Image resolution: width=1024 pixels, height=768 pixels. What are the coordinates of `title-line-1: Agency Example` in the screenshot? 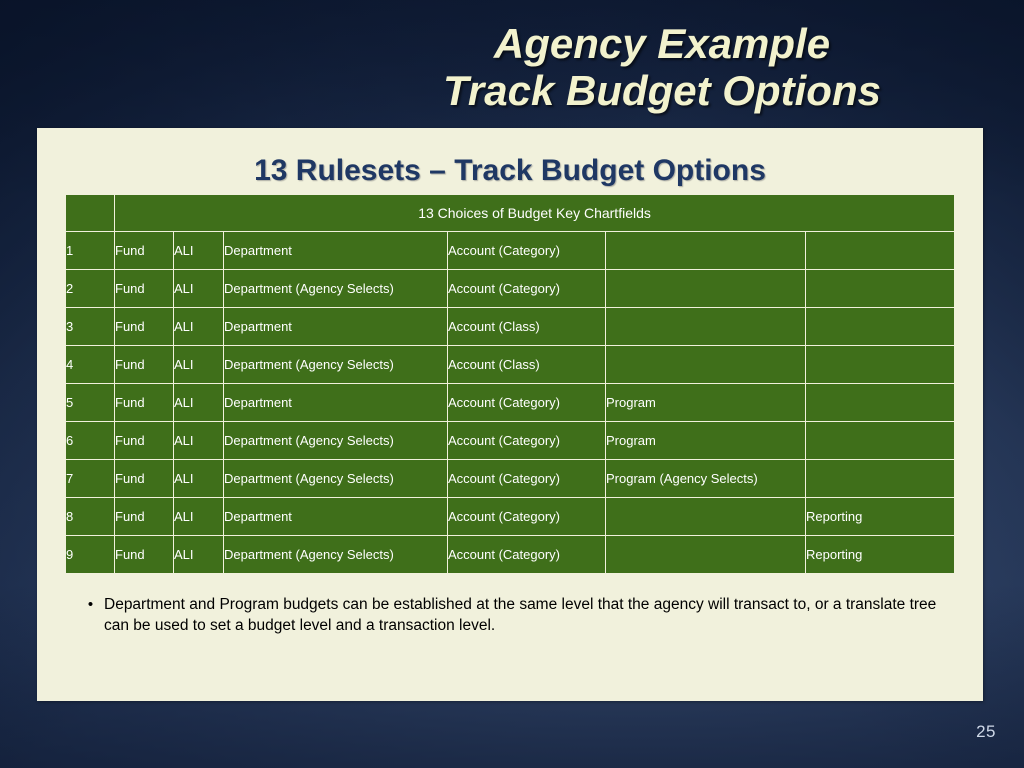 It's located at (662, 43).